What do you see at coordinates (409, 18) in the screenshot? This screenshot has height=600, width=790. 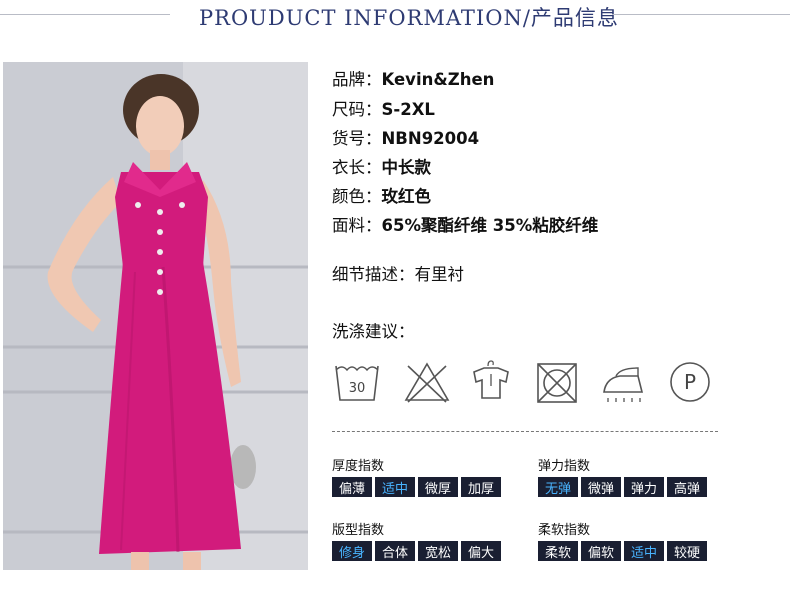 I see `section-title: PROUDUCT INFORMATION/产品信息` at bounding box center [409, 18].